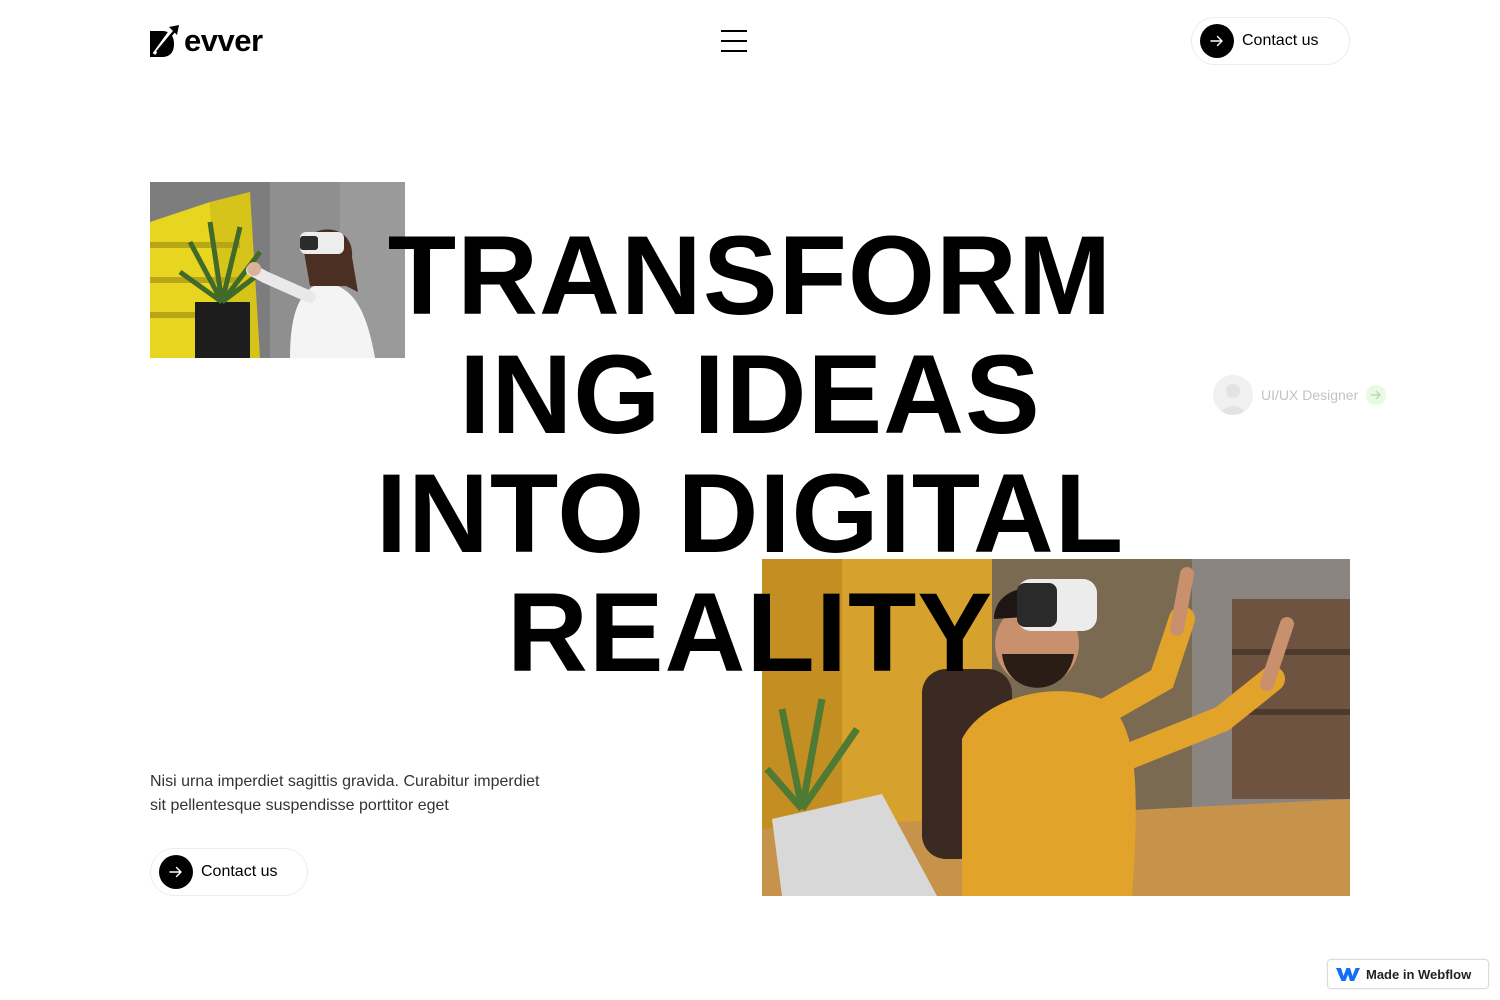 This screenshot has height=1000, width=1500. What do you see at coordinates (223, 40) in the screenshot?
I see `logo-text: evver` at bounding box center [223, 40].